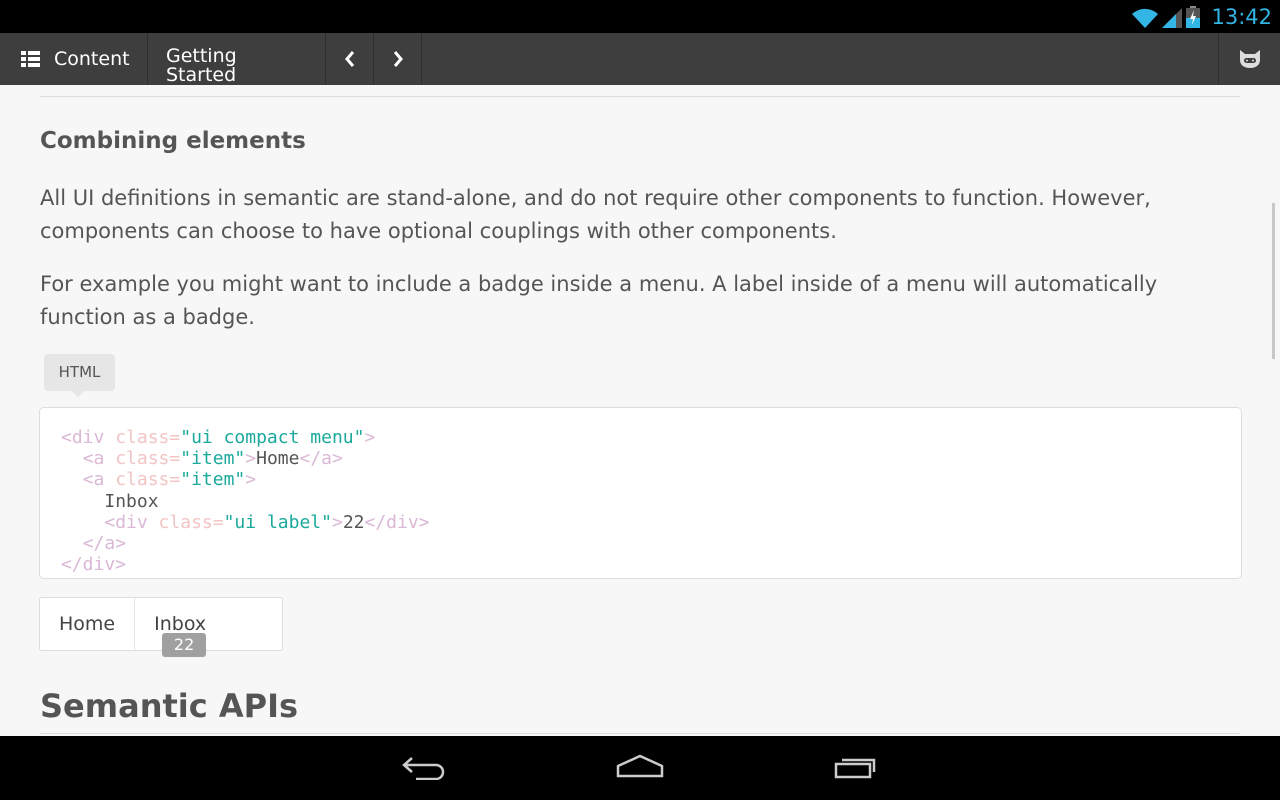 This screenshot has height=800, width=1280. Describe the element at coordinates (184, 645) in the screenshot. I see `count-badge: 22` at that location.